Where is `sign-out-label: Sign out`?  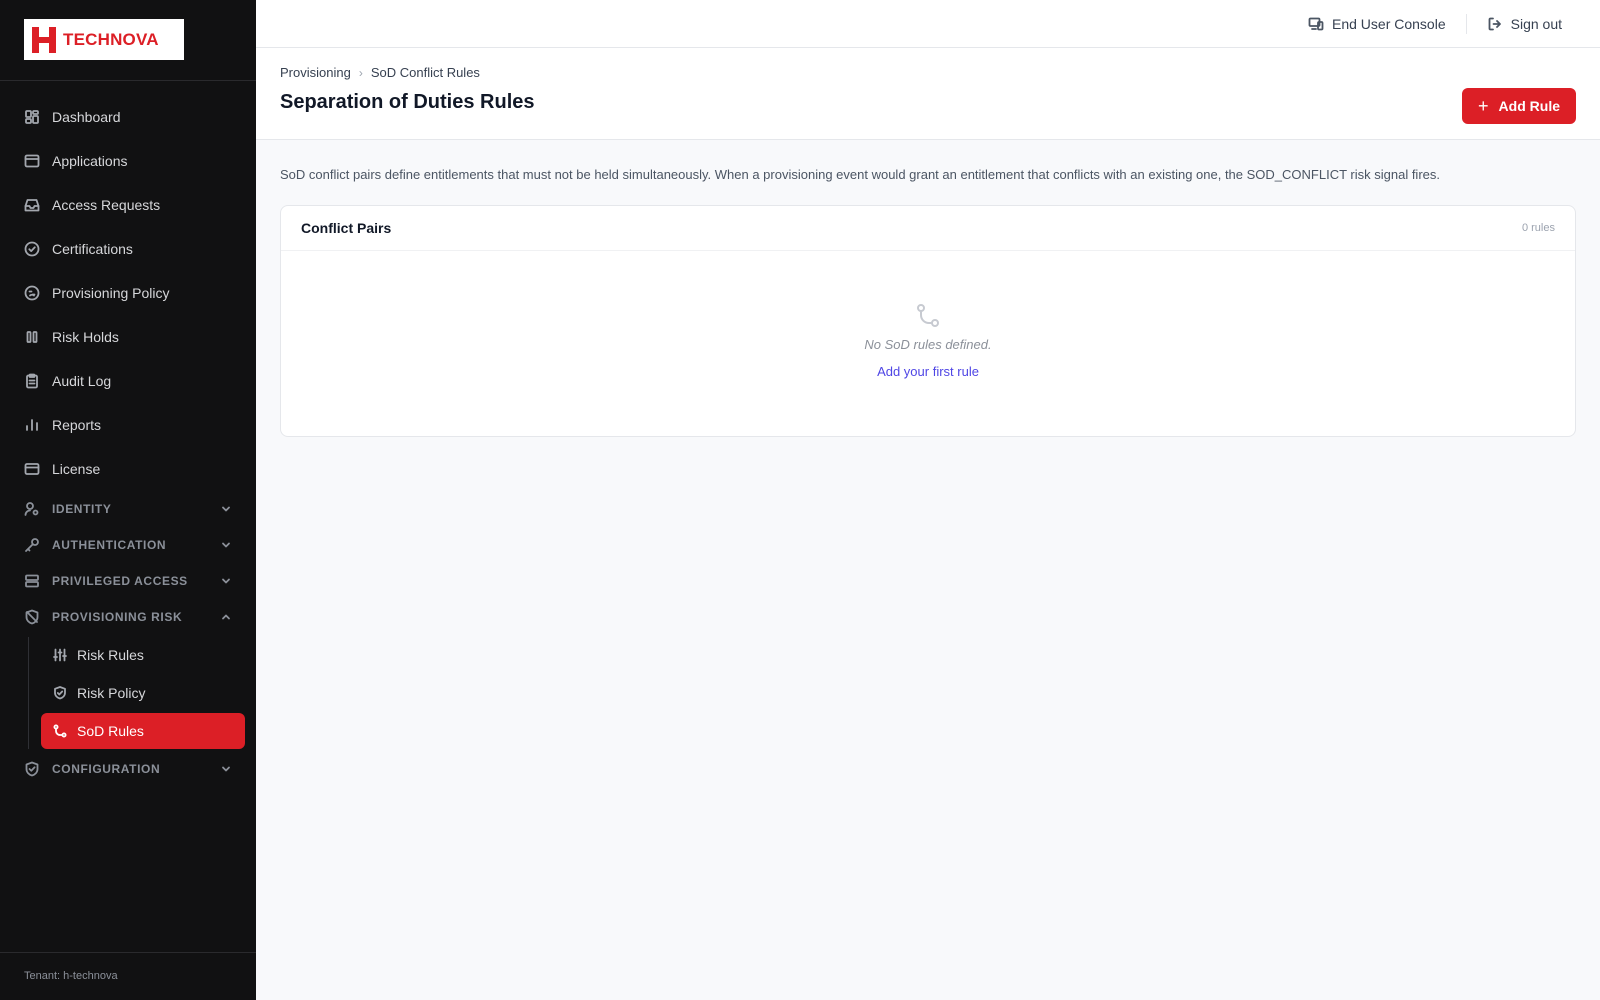 sign-out-label: Sign out is located at coordinates (1536, 23).